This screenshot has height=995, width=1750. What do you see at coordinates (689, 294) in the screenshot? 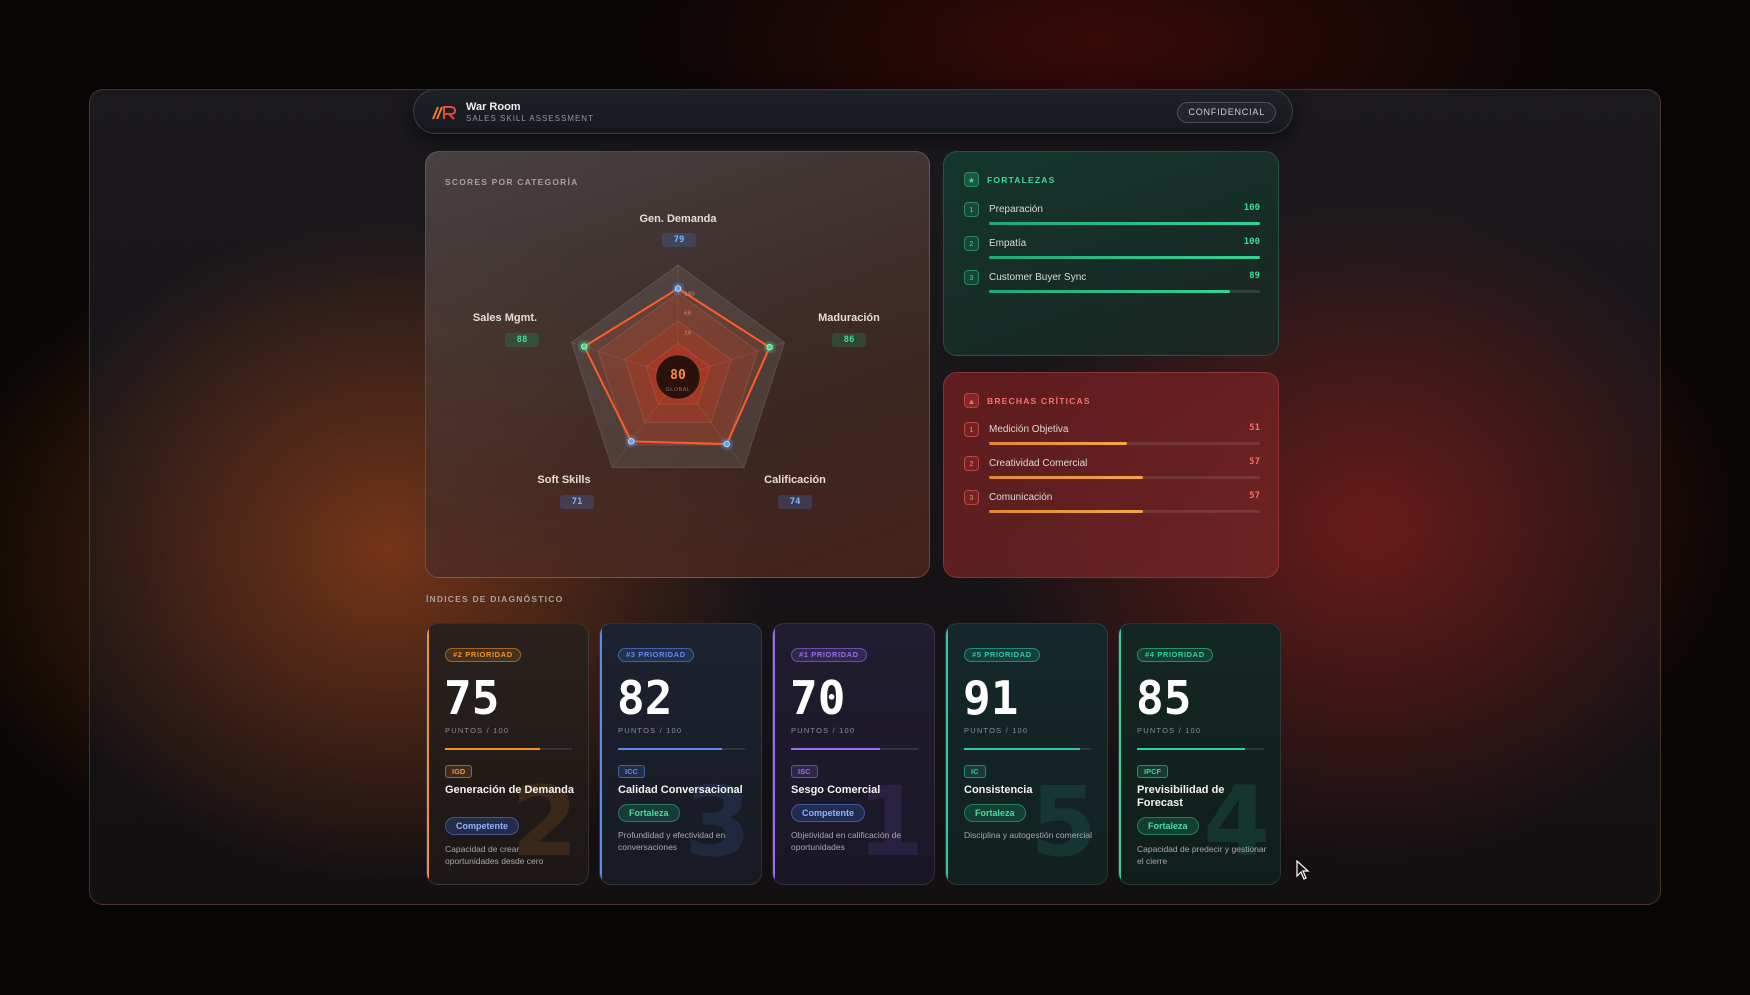
I see `ring-label-100: 100` at bounding box center [689, 294].